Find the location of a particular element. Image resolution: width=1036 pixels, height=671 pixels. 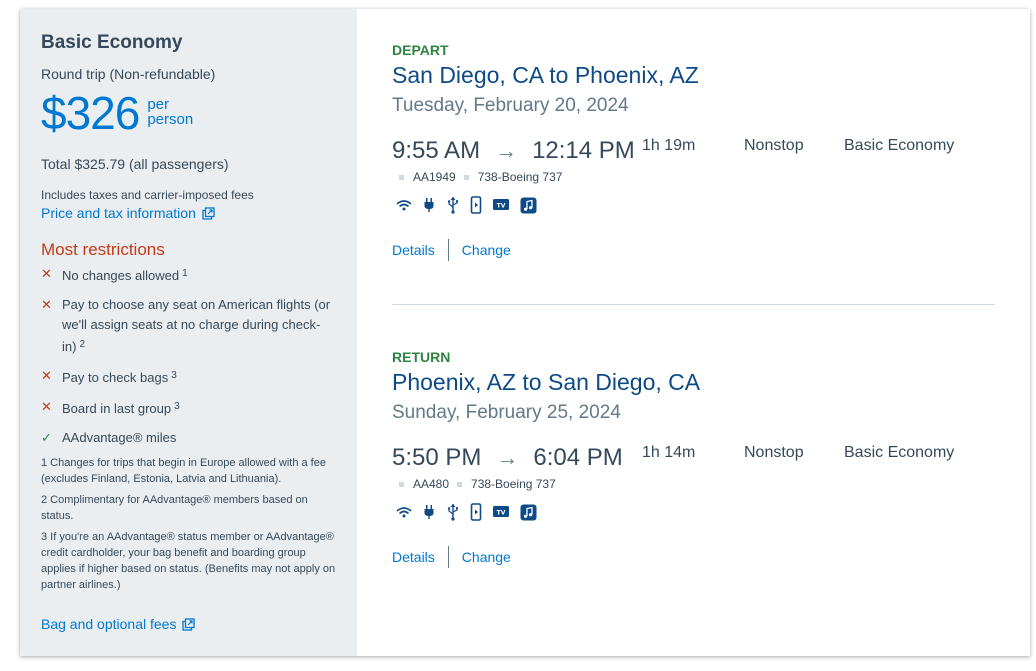

route: Phoenix, AZ to San Diego, CA is located at coordinates (546, 382).